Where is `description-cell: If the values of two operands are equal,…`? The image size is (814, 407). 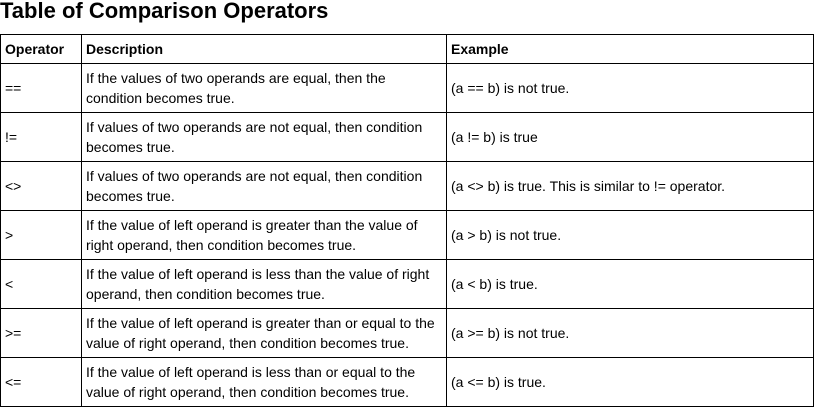 description-cell: If the values of two operands are equal,… is located at coordinates (264, 88).